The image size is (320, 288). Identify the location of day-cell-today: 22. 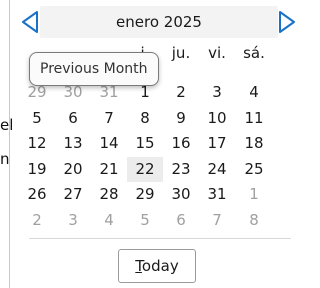
(145, 169).